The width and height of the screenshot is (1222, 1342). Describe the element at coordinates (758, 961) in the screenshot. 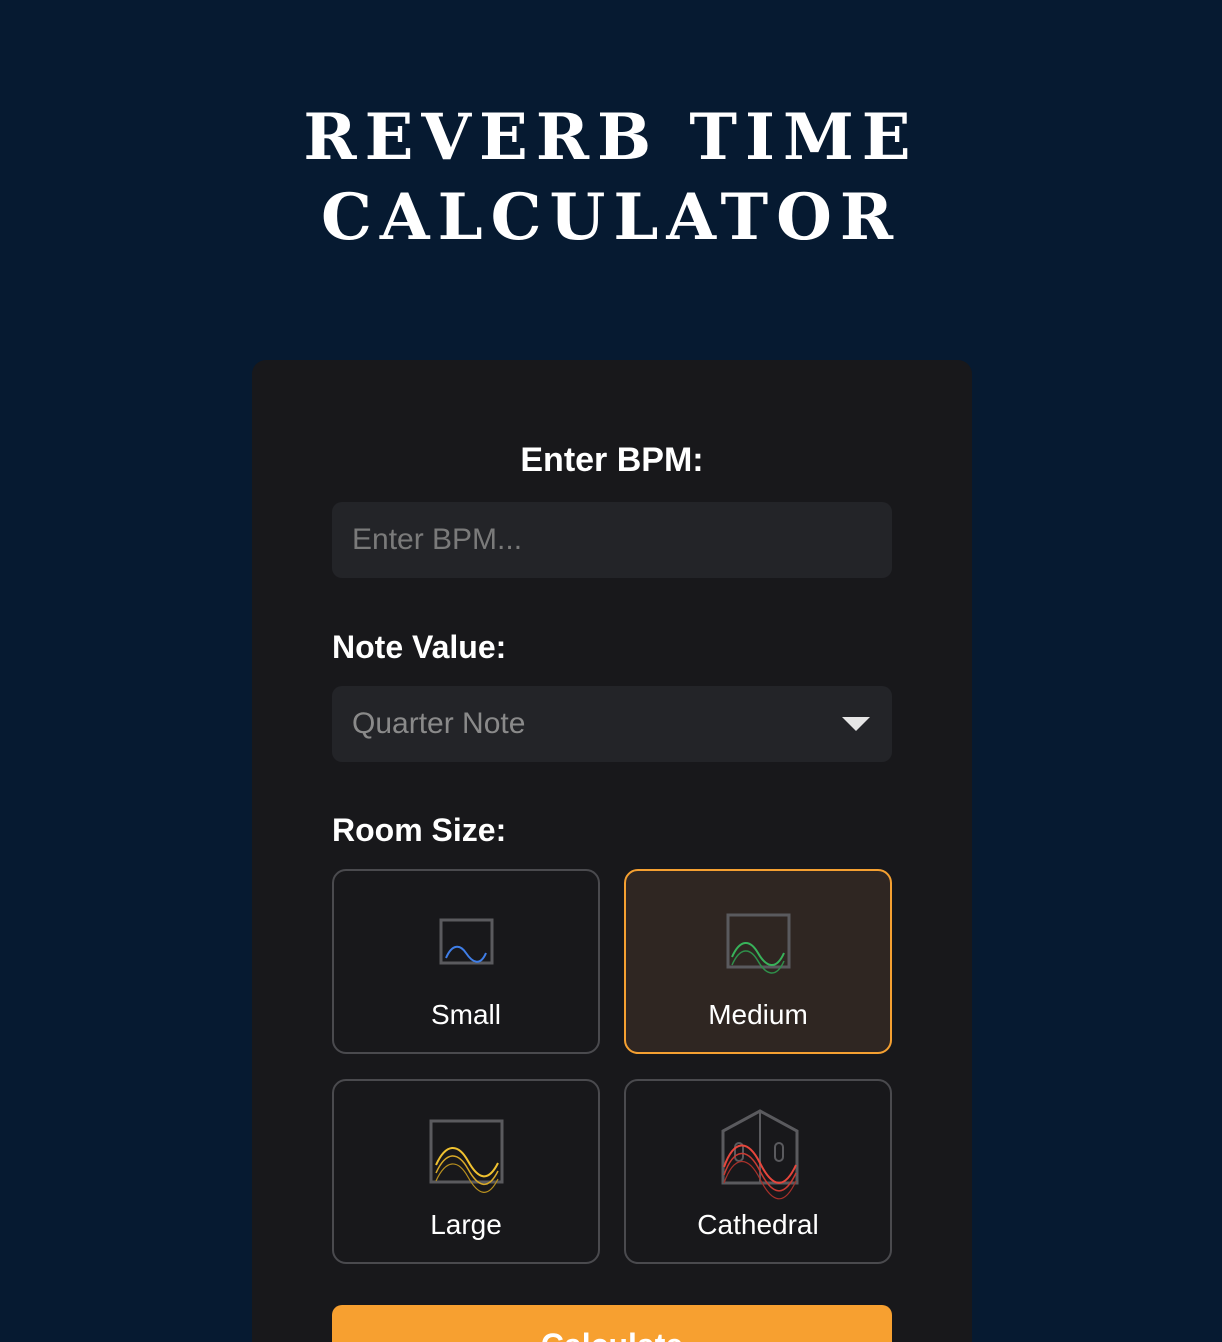

I see `room-option-medium: Medium` at that location.